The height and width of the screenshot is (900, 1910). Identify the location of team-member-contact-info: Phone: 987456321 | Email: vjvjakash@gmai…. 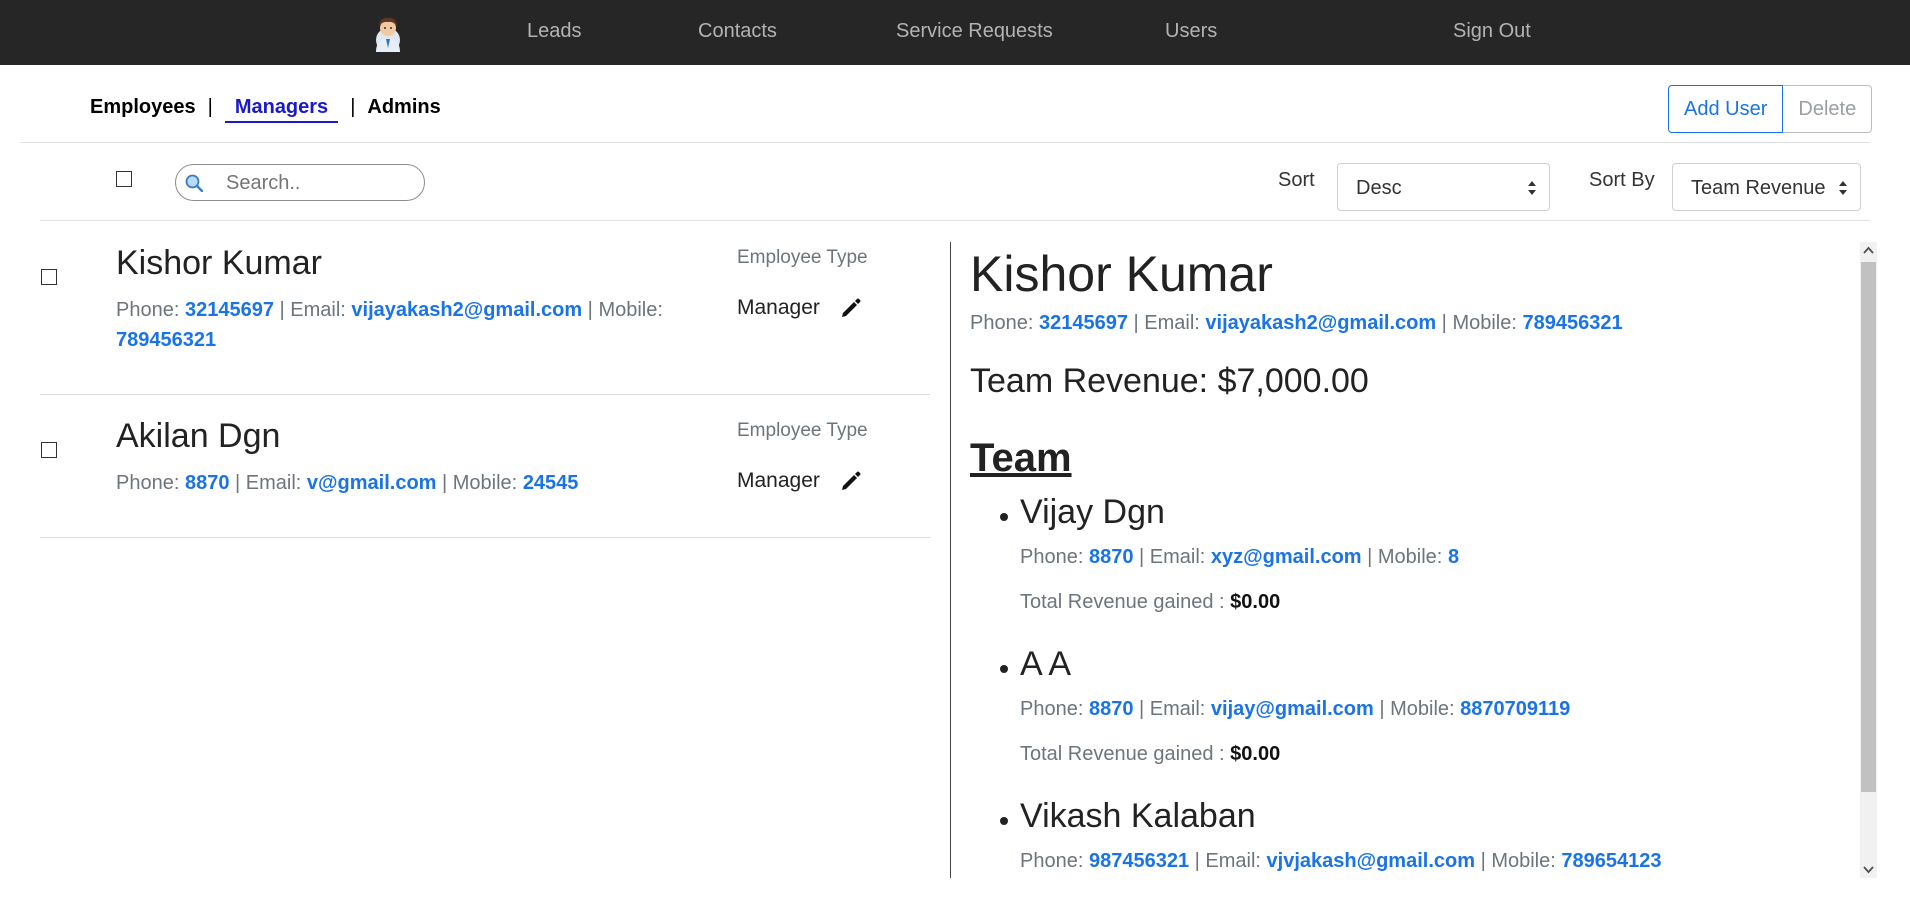
(1341, 861).